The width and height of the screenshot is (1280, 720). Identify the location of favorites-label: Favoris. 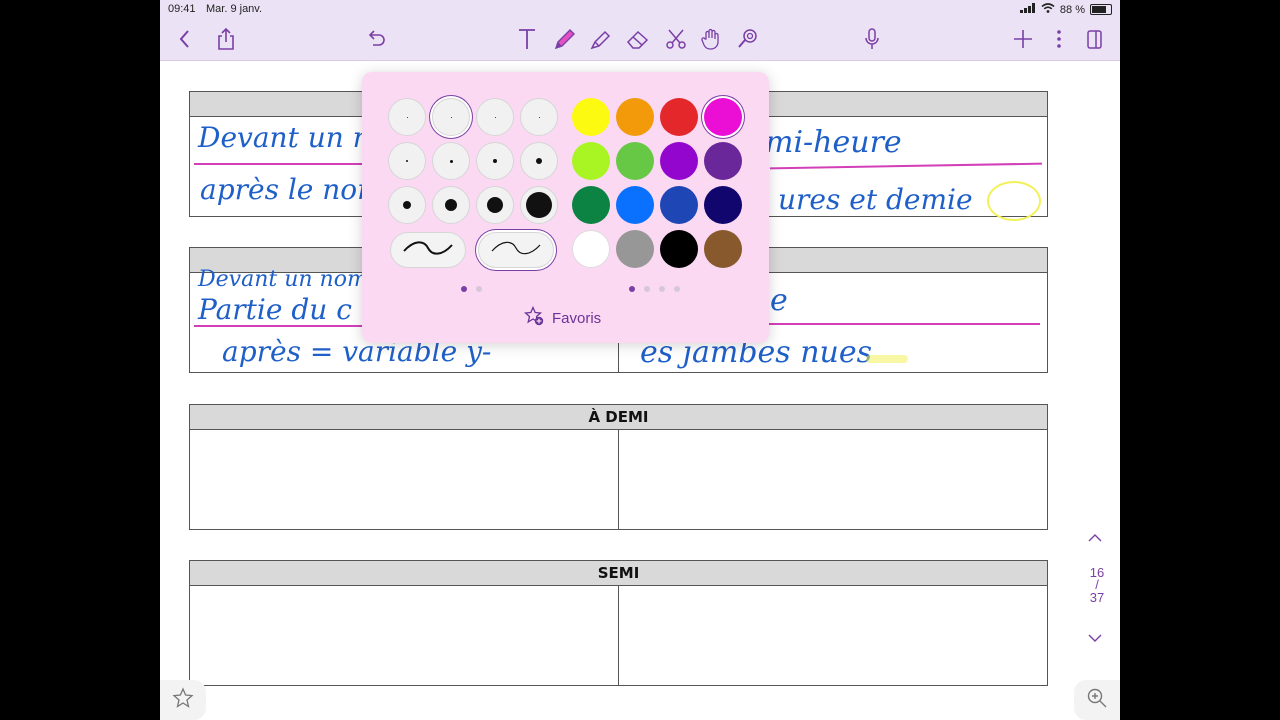
(577, 318).